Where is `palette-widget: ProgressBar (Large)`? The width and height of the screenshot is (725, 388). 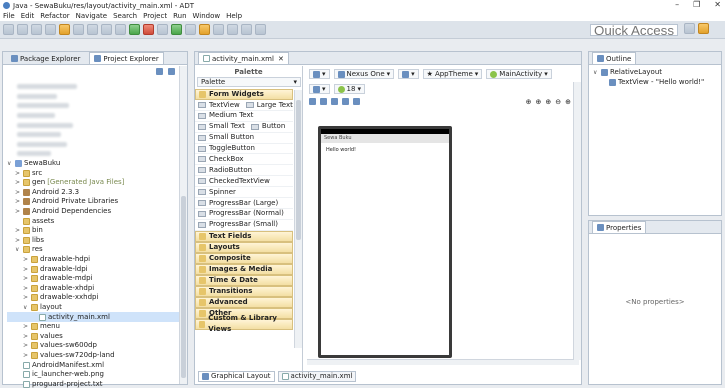 palette-widget: ProgressBar (Large) is located at coordinates (244, 203).